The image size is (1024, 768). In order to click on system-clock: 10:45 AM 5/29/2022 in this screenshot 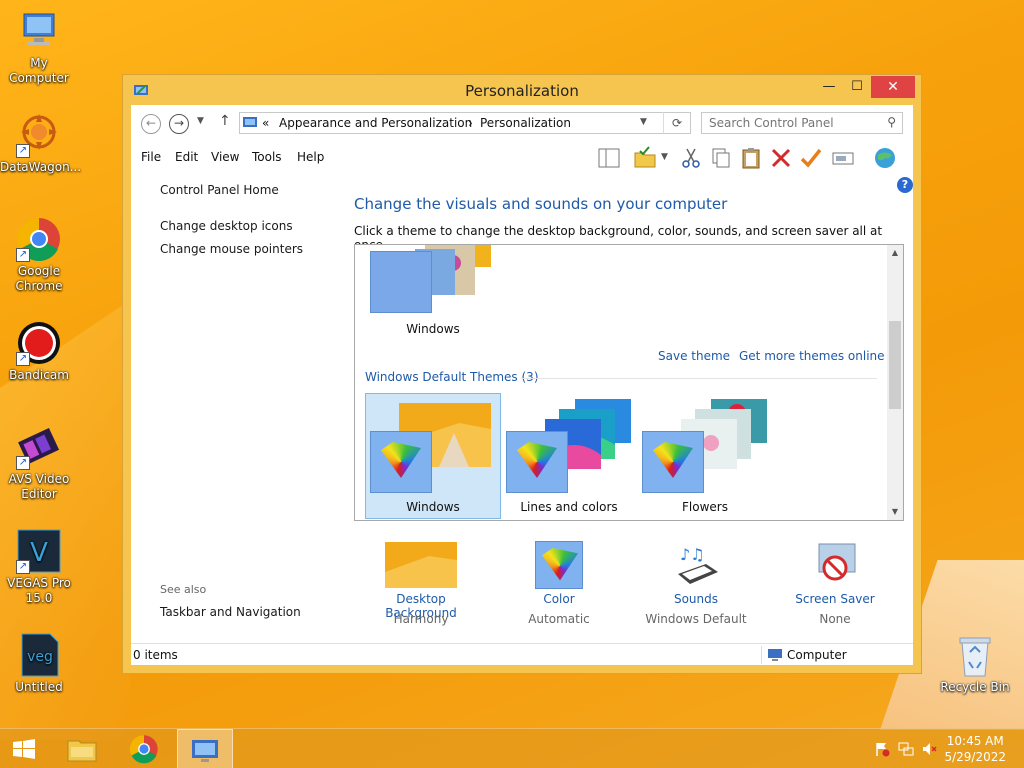, I will do `click(975, 749)`.